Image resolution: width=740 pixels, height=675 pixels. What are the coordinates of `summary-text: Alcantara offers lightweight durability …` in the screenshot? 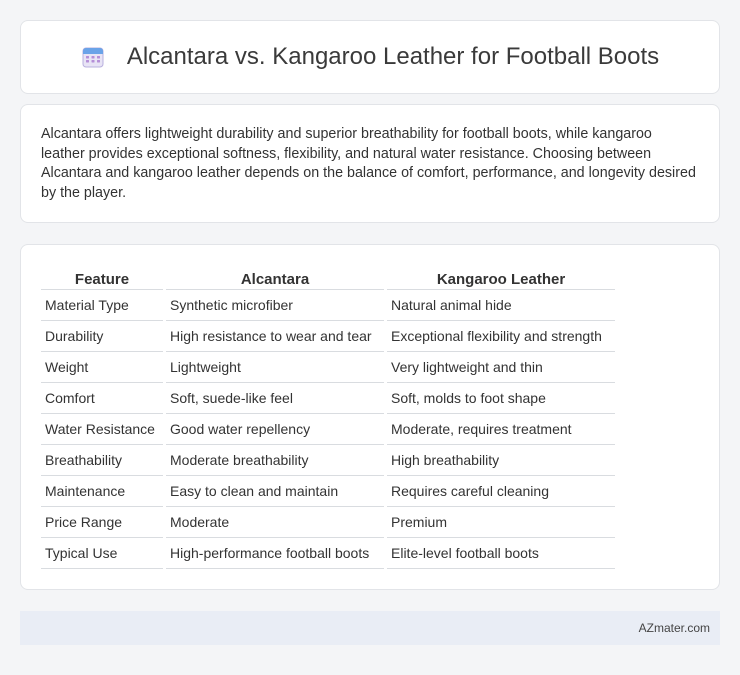 It's located at (368, 163).